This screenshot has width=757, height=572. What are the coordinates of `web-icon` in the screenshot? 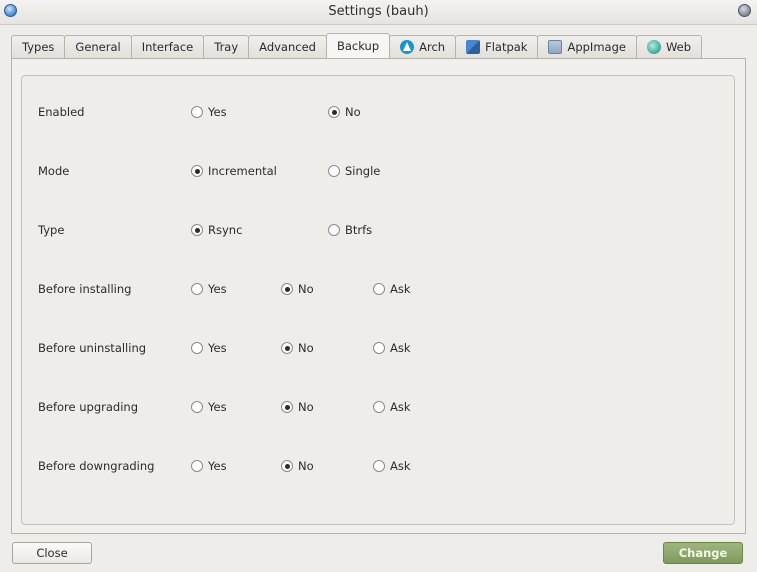 It's located at (653, 47).